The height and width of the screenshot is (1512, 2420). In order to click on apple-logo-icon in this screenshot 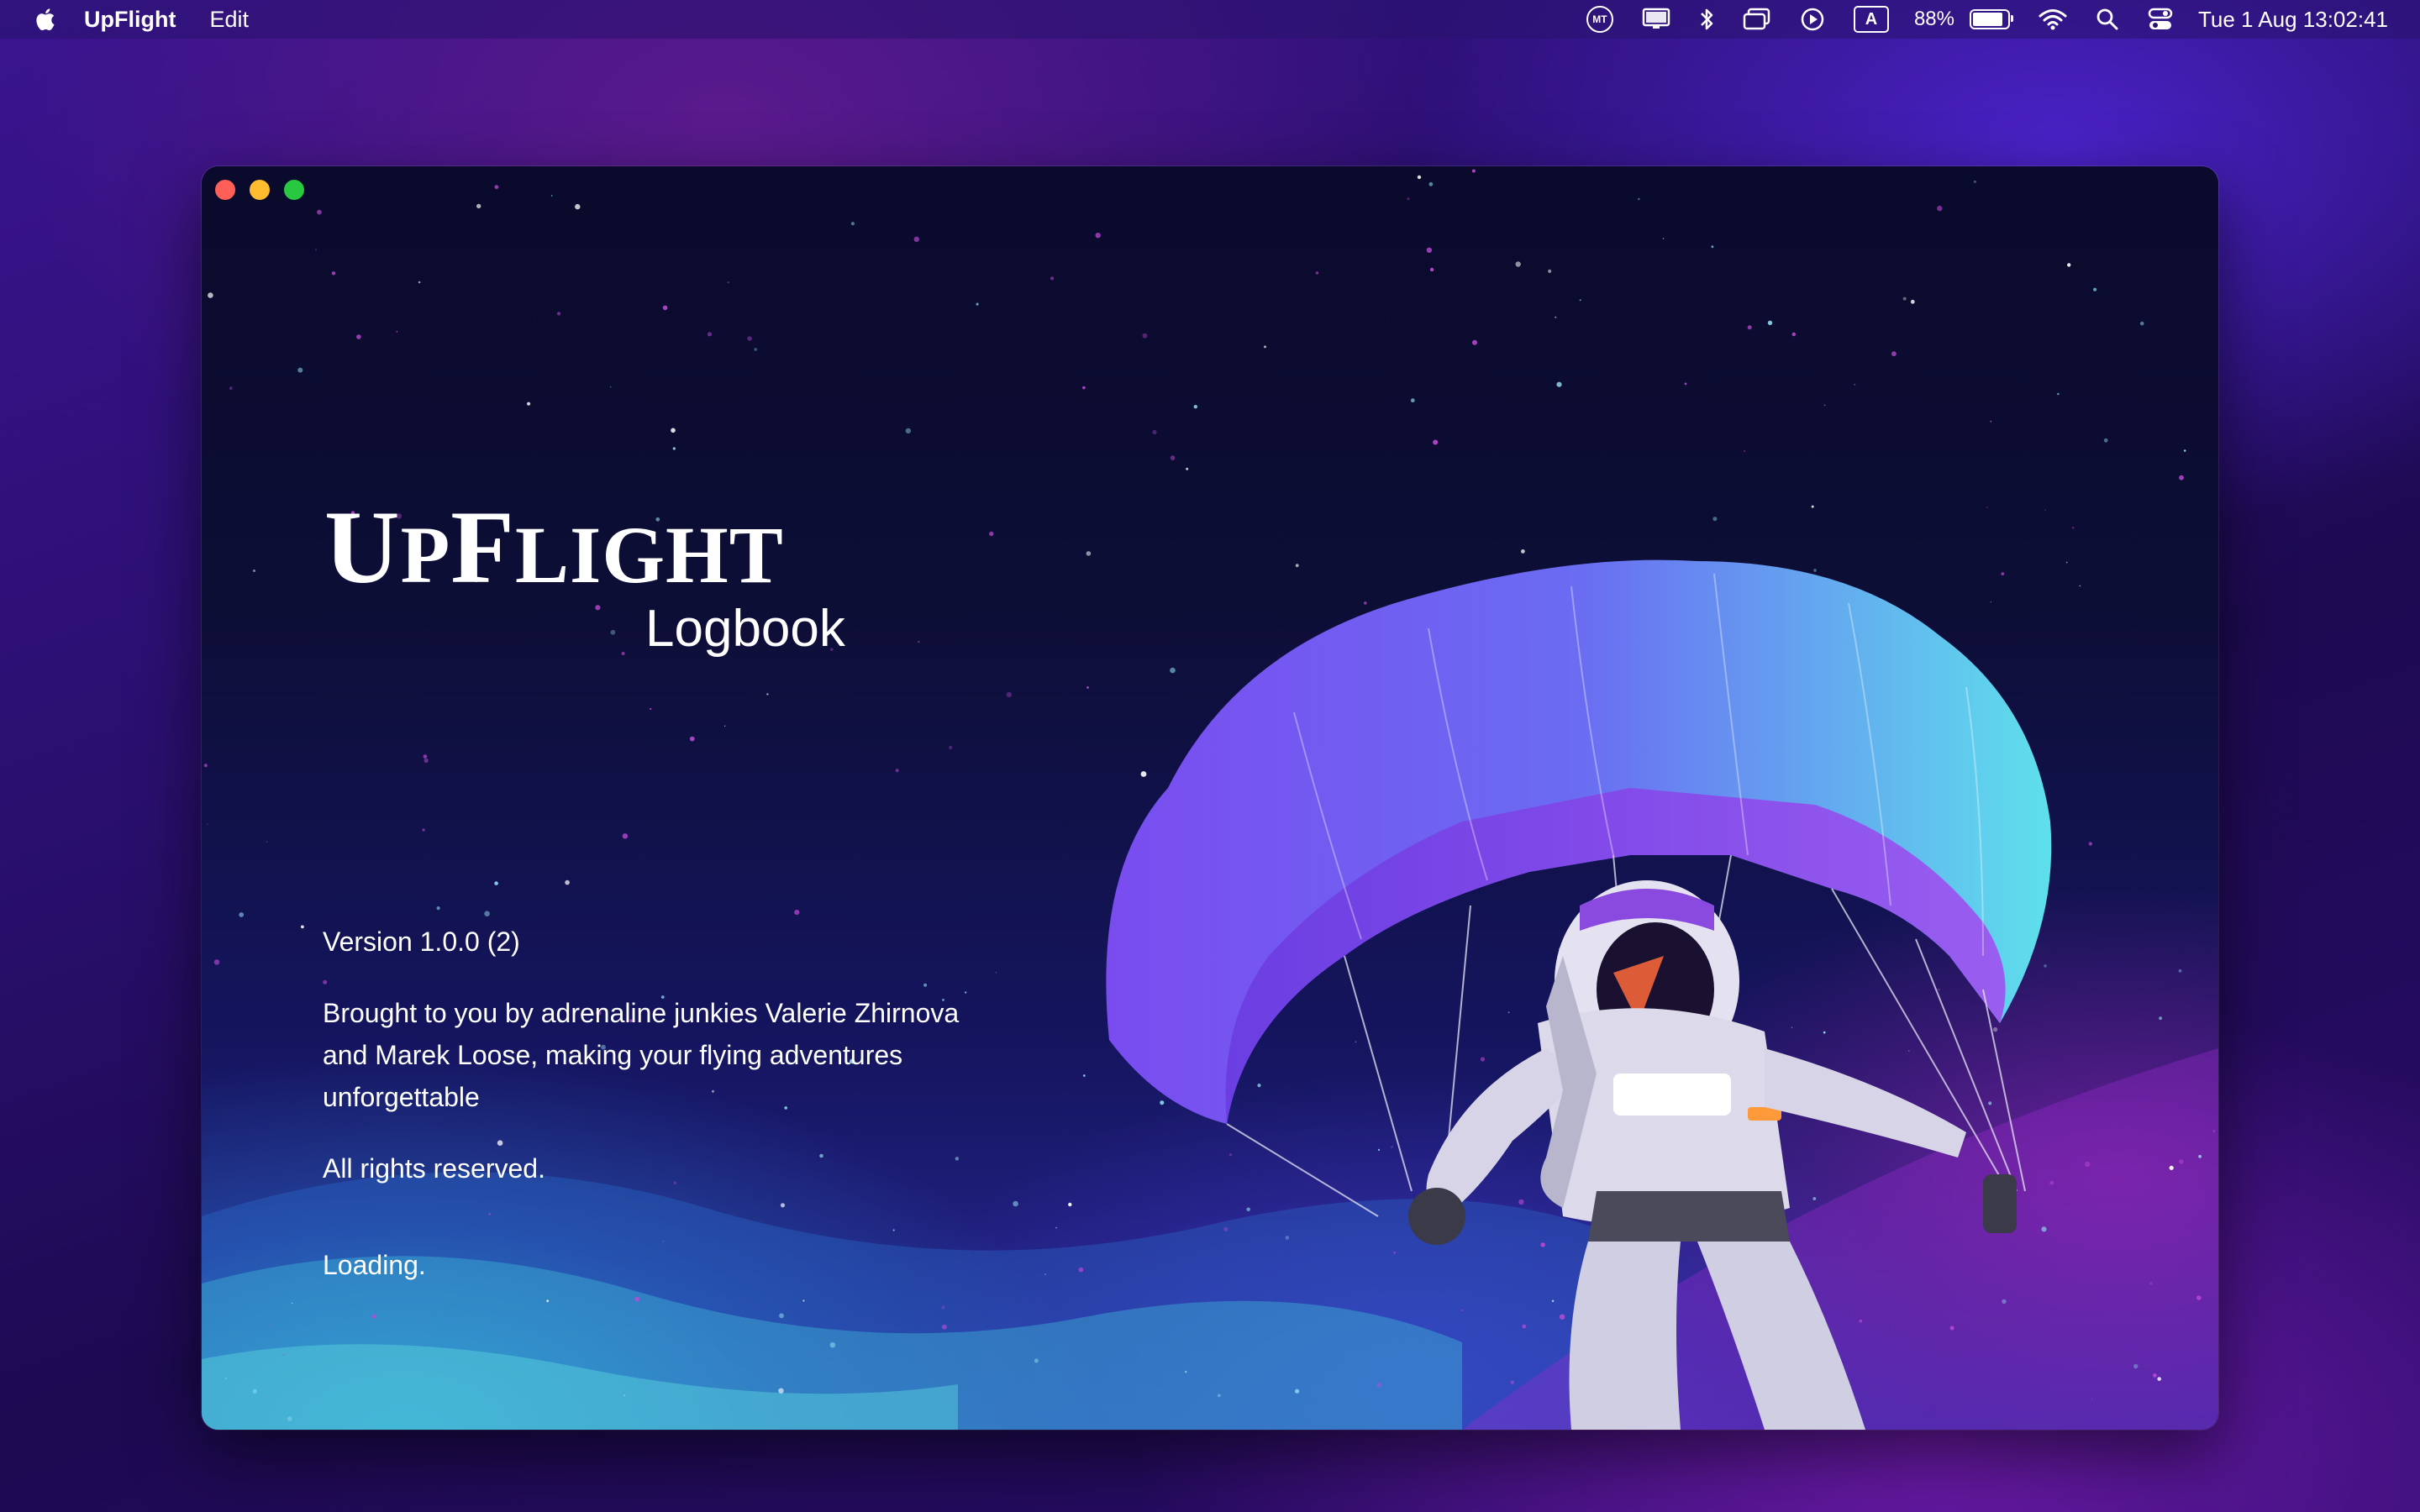, I will do `click(44, 19)`.